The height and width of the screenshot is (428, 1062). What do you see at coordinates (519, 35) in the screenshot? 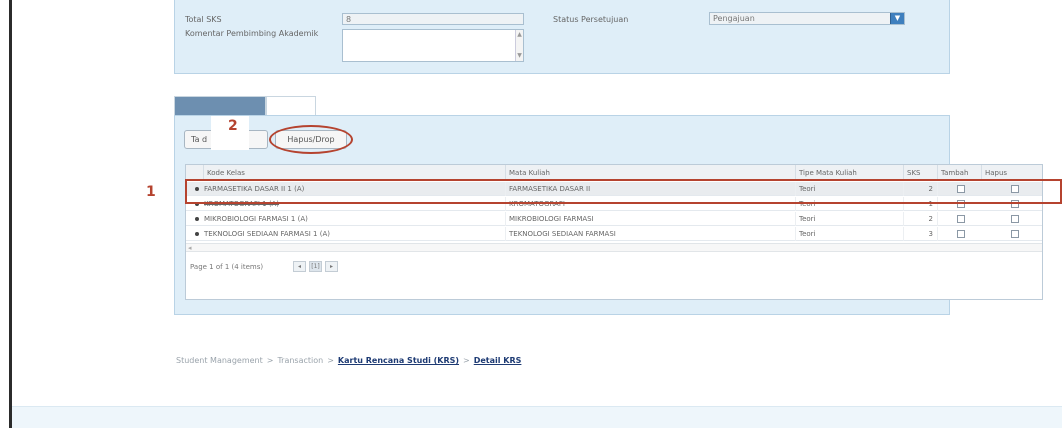
I see `scroll-up-icon: ▲` at bounding box center [519, 35].